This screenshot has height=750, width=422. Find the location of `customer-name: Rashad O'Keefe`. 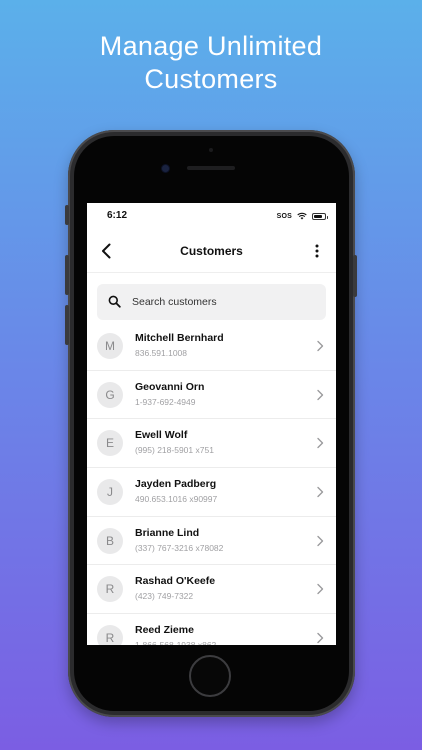

customer-name: Rashad O'Keefe is located at coordinates (175, 581).